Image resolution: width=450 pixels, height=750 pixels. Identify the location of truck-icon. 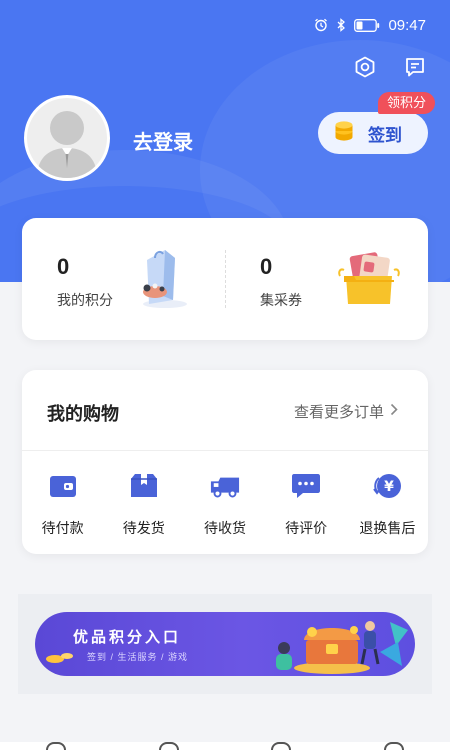
(225, 486).